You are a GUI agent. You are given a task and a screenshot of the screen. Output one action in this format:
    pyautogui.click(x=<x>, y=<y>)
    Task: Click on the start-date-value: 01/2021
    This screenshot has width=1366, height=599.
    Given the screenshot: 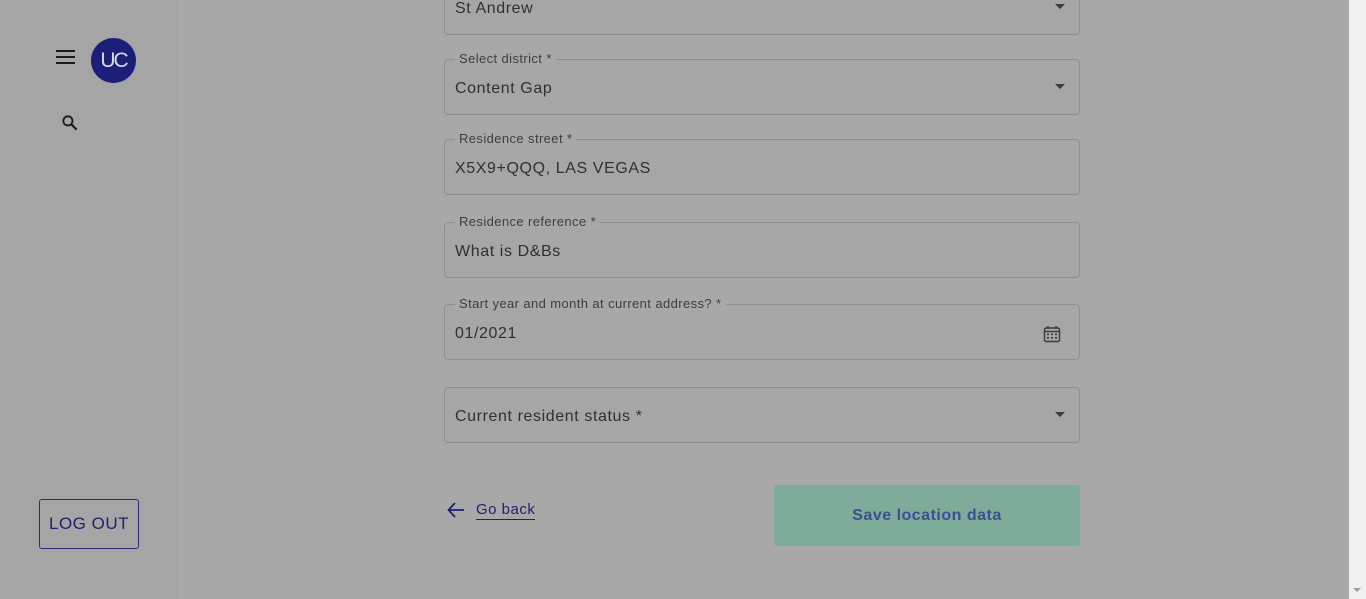 What is the action you would take?
    pyautogui.click(x=486, y=333)
    